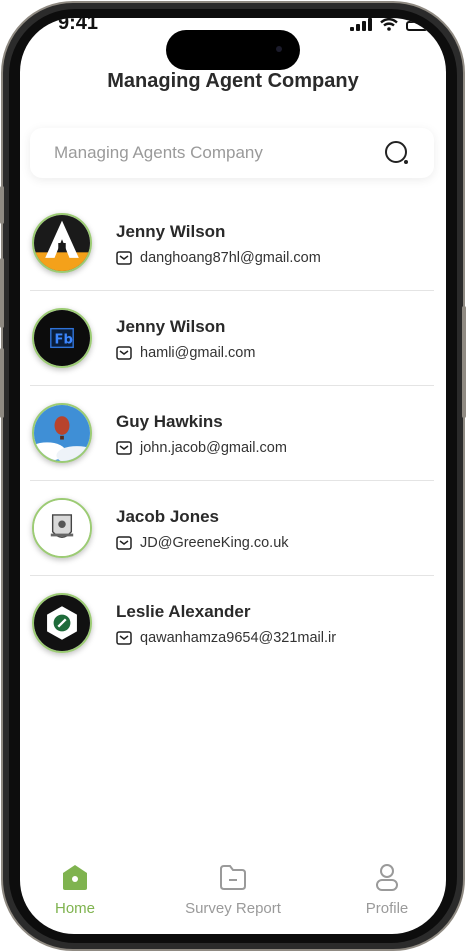 The width and height of the screenshot is (466, 952). I want to click on volume-up-button, so click(2, 293).